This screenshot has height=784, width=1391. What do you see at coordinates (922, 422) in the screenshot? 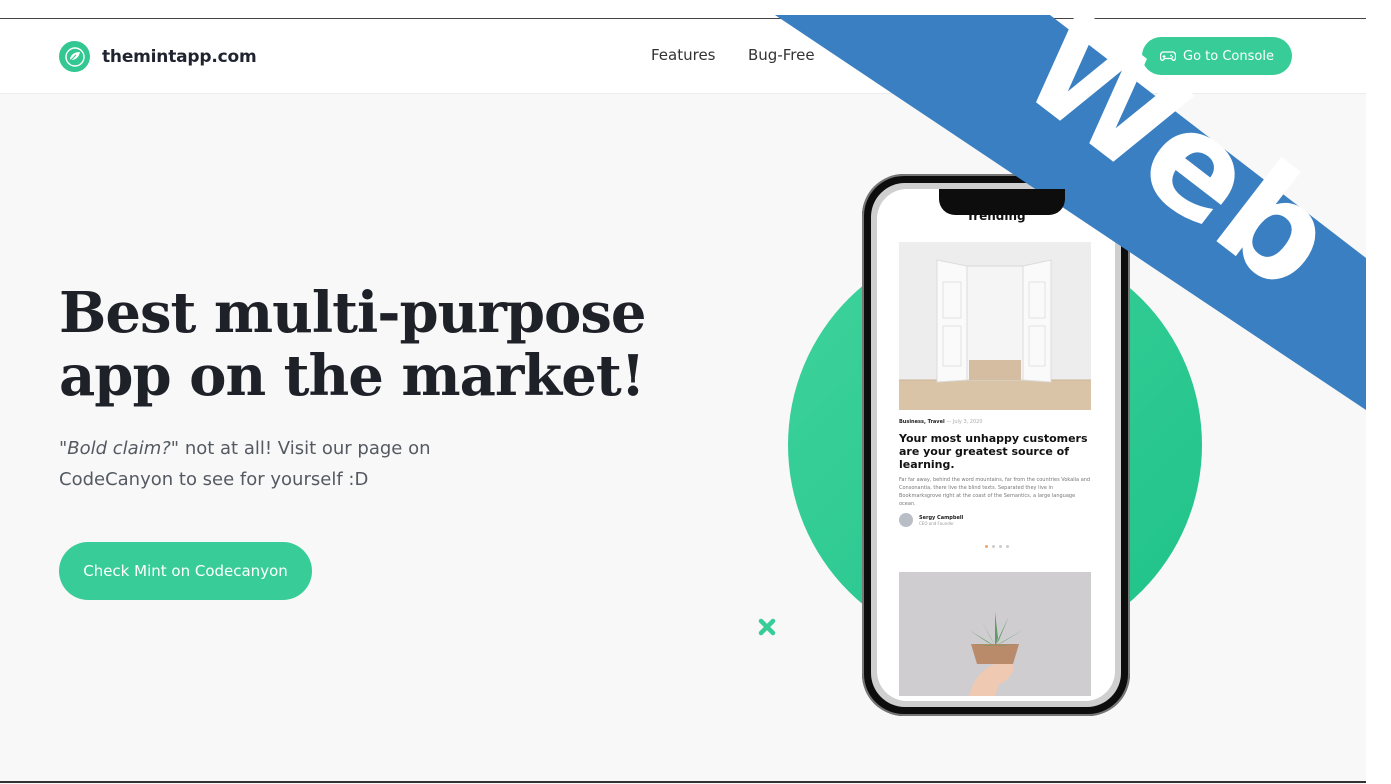
I see `card-category: Business, Travel` at bounding box center [922, 422].